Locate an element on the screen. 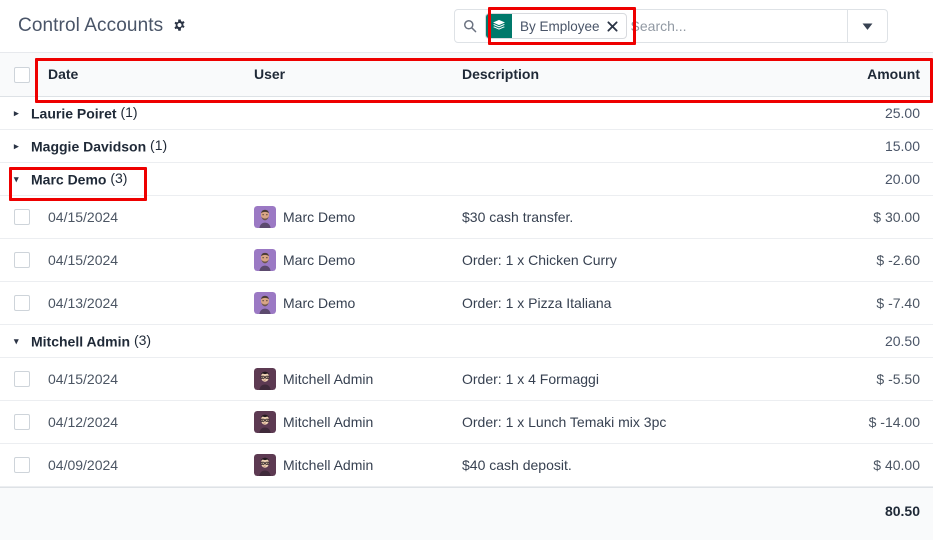 The height and width of the screenshot is (540, 933). cell-description: $40 cash deposit. is located at coordinates (638, 465).